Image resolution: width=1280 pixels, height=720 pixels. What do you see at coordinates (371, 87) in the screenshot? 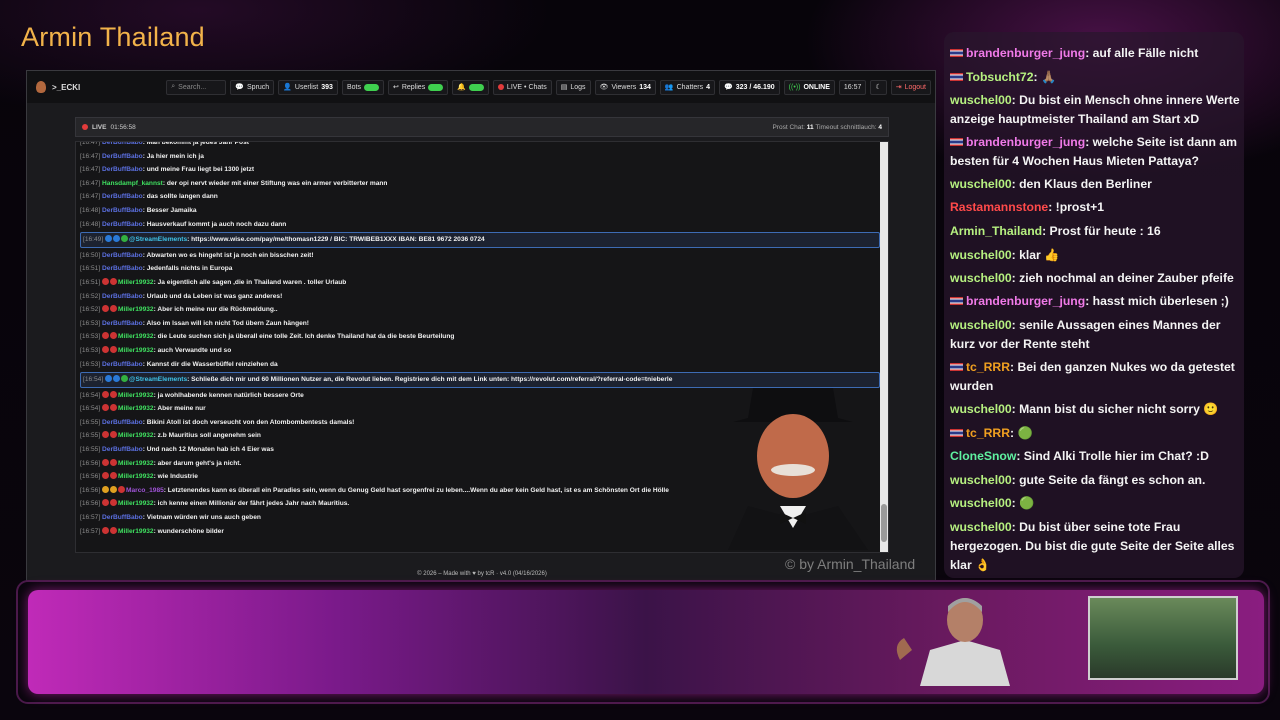
I see `bots-switch` at bounding box center [371, 87].